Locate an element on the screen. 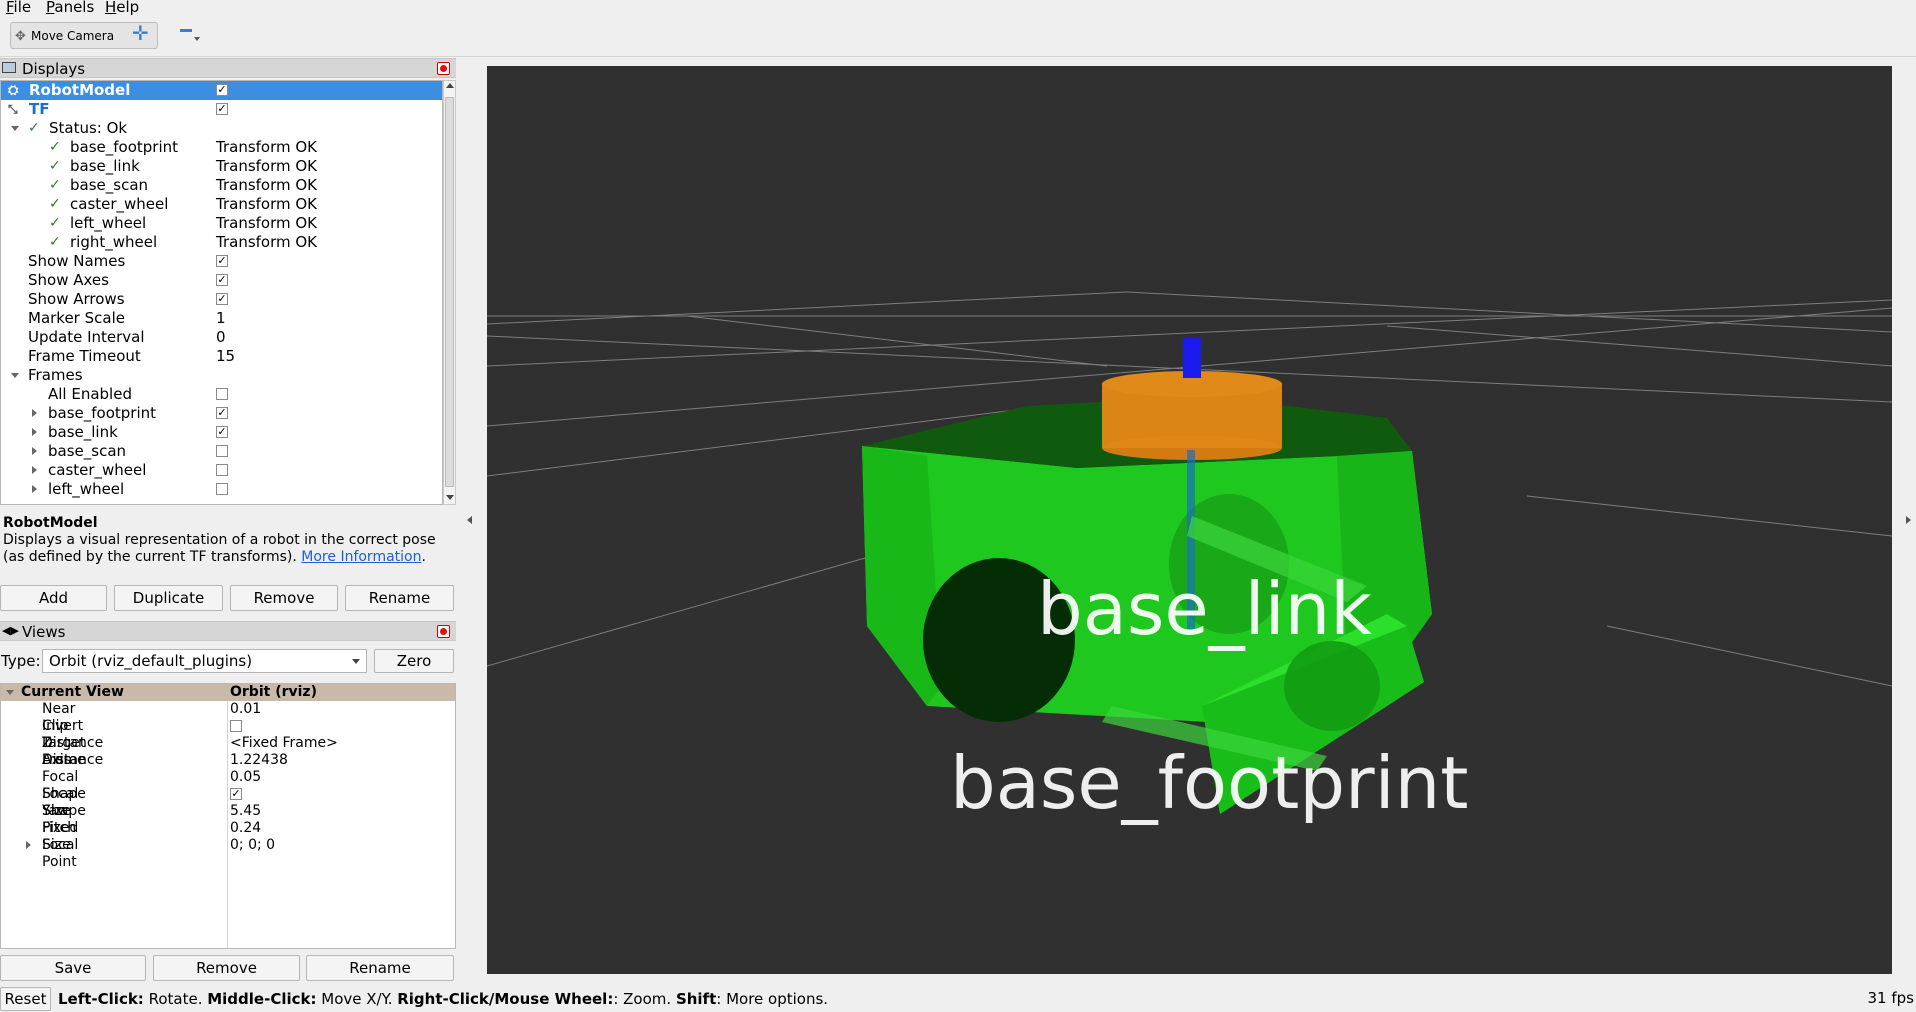 The width and height of the screenshot is (1916, 1012). displays-scrollbar is located at coordinates (449, 292).